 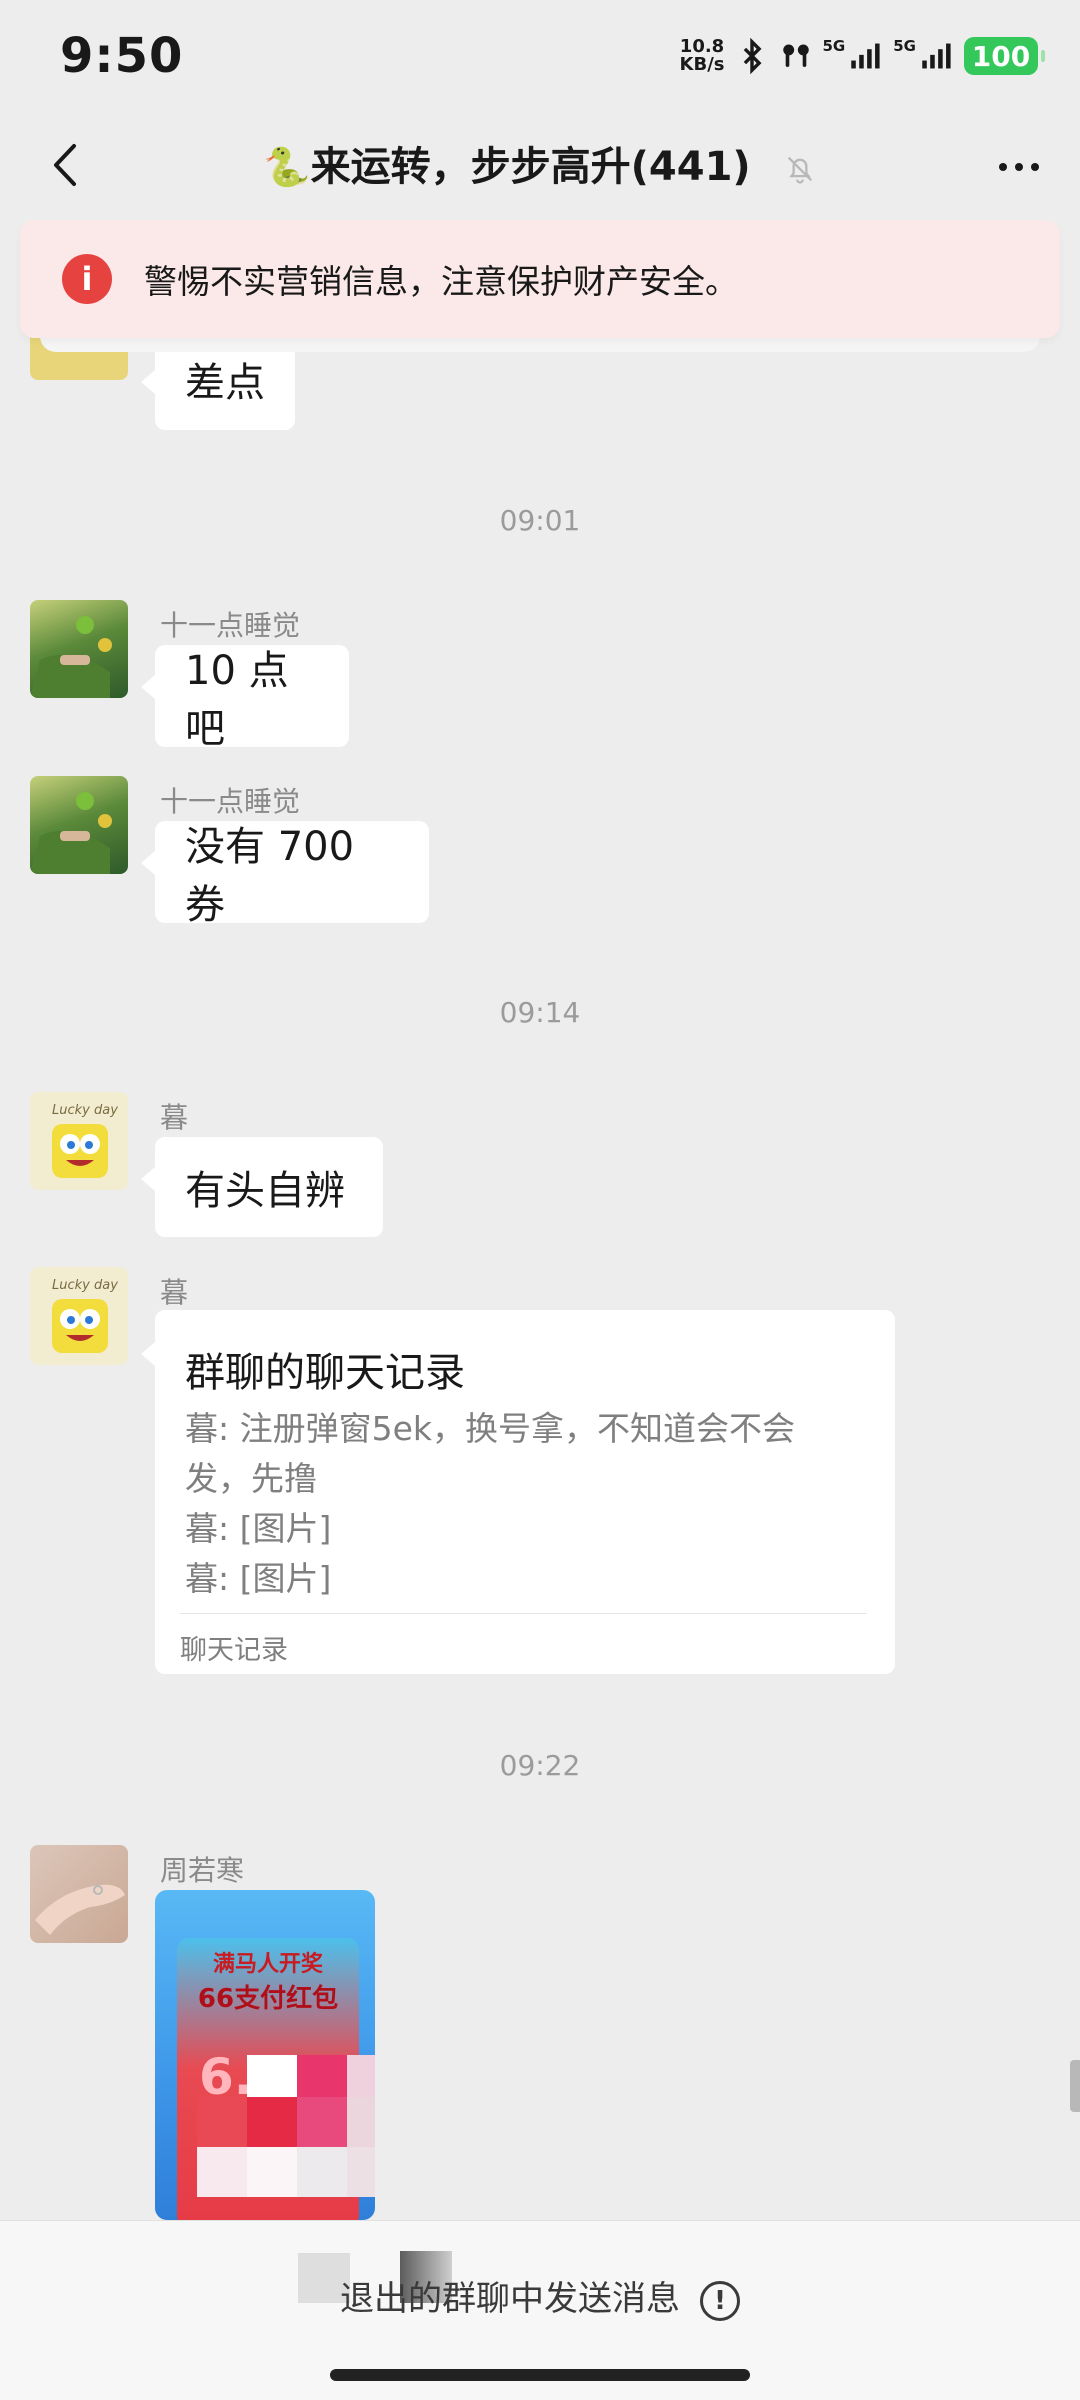 What do you see at coordinates (540, 1012) in the screenshot?
I see `timestamp: 09:14` at bounding box center [540, 1012].